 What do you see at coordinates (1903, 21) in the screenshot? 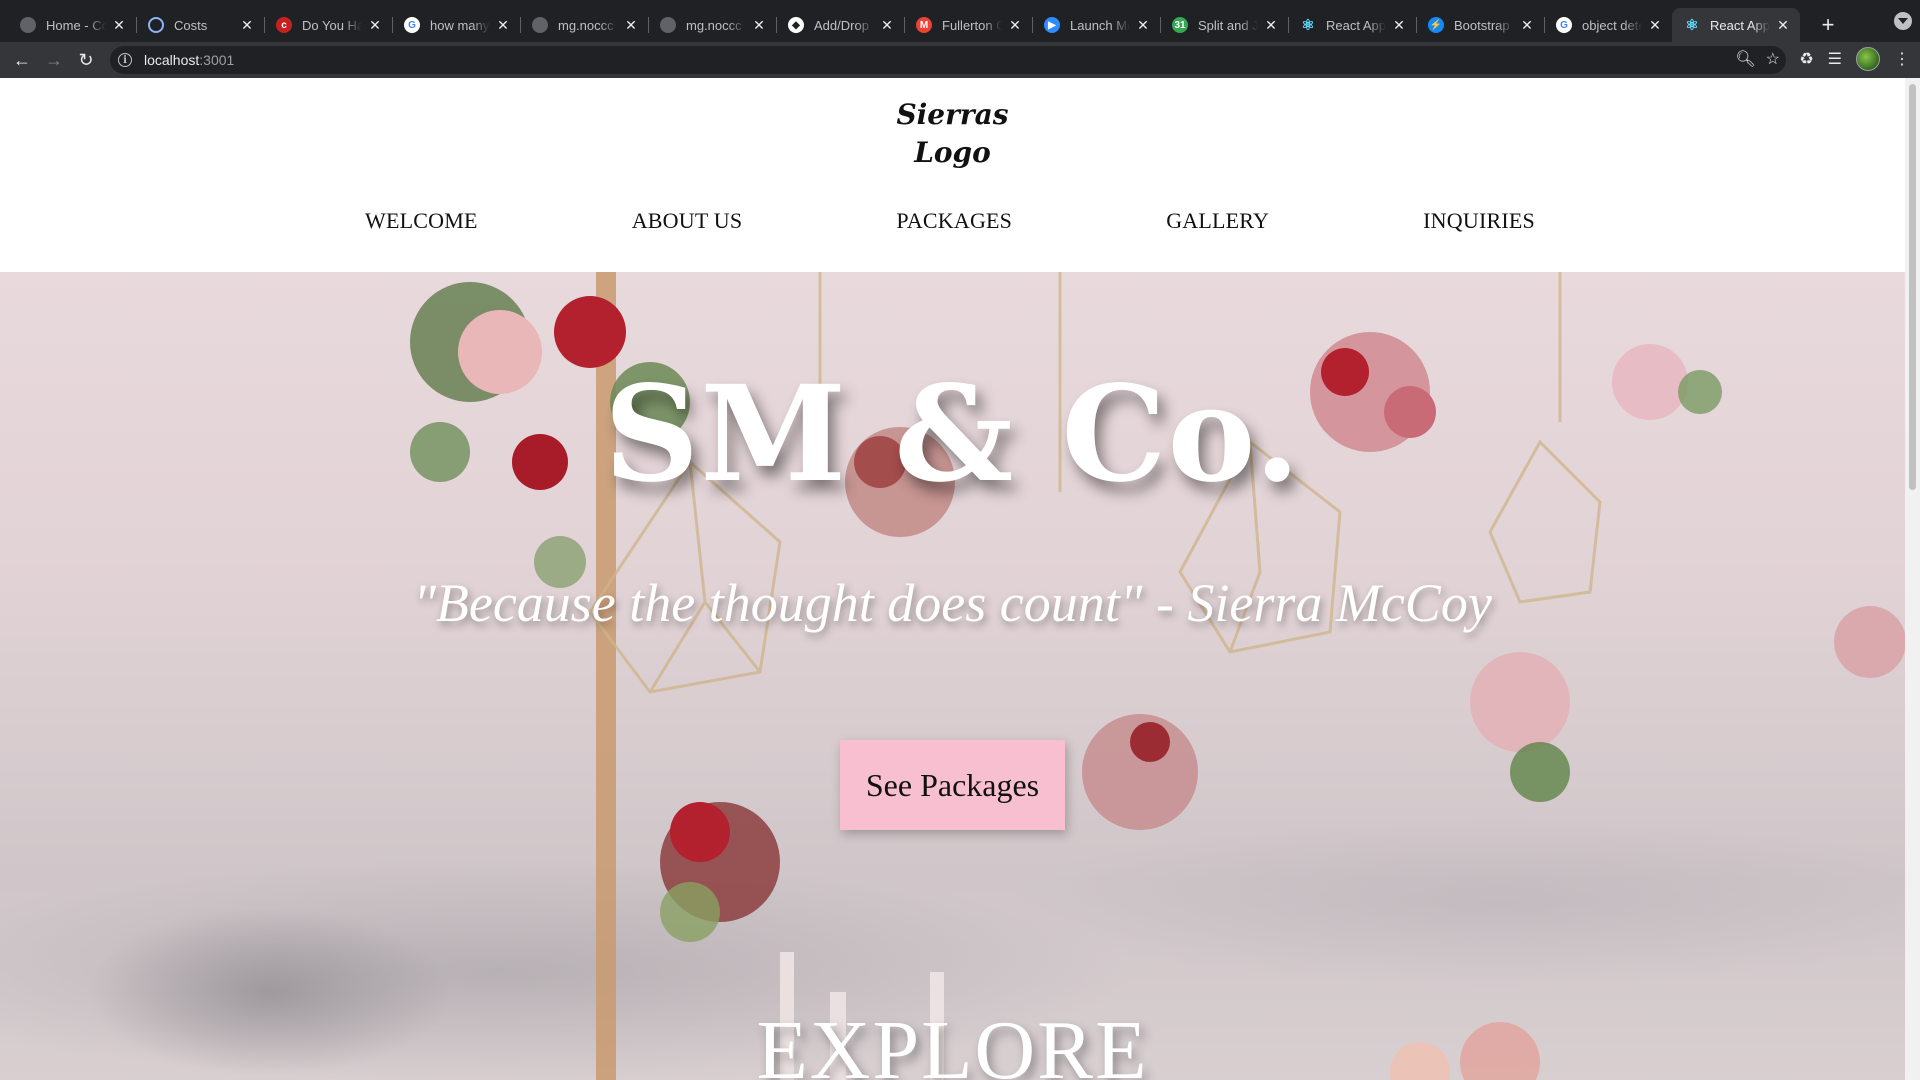
I see `tab-search-icon` at bounding box center [1903, 21].